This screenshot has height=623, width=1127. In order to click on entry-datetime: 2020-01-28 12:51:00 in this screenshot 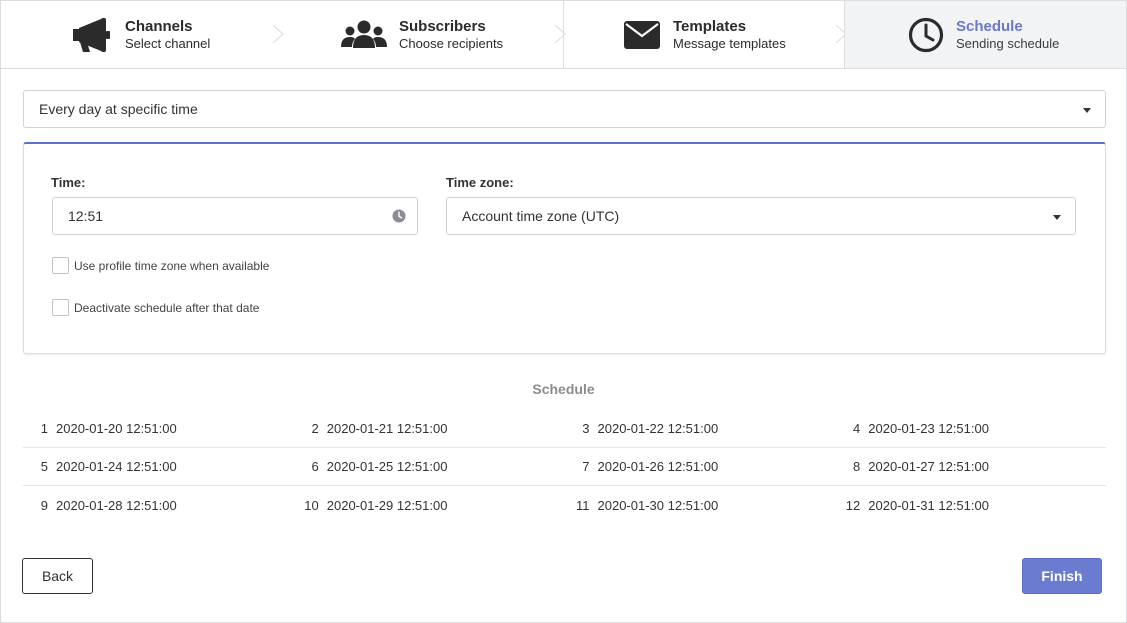, I will do `click(116, 505)`.